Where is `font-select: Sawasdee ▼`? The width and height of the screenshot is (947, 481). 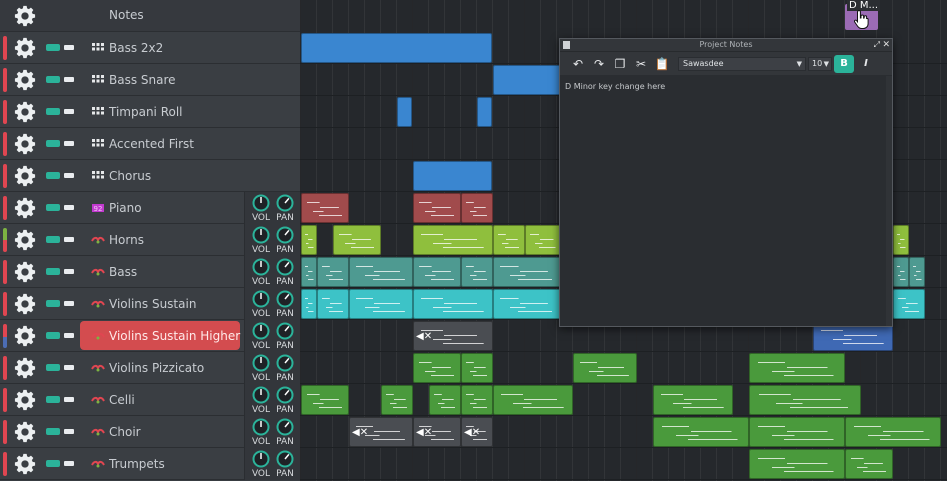 font-select: Sawasdee ▼ is located at coordinates (742, 64).